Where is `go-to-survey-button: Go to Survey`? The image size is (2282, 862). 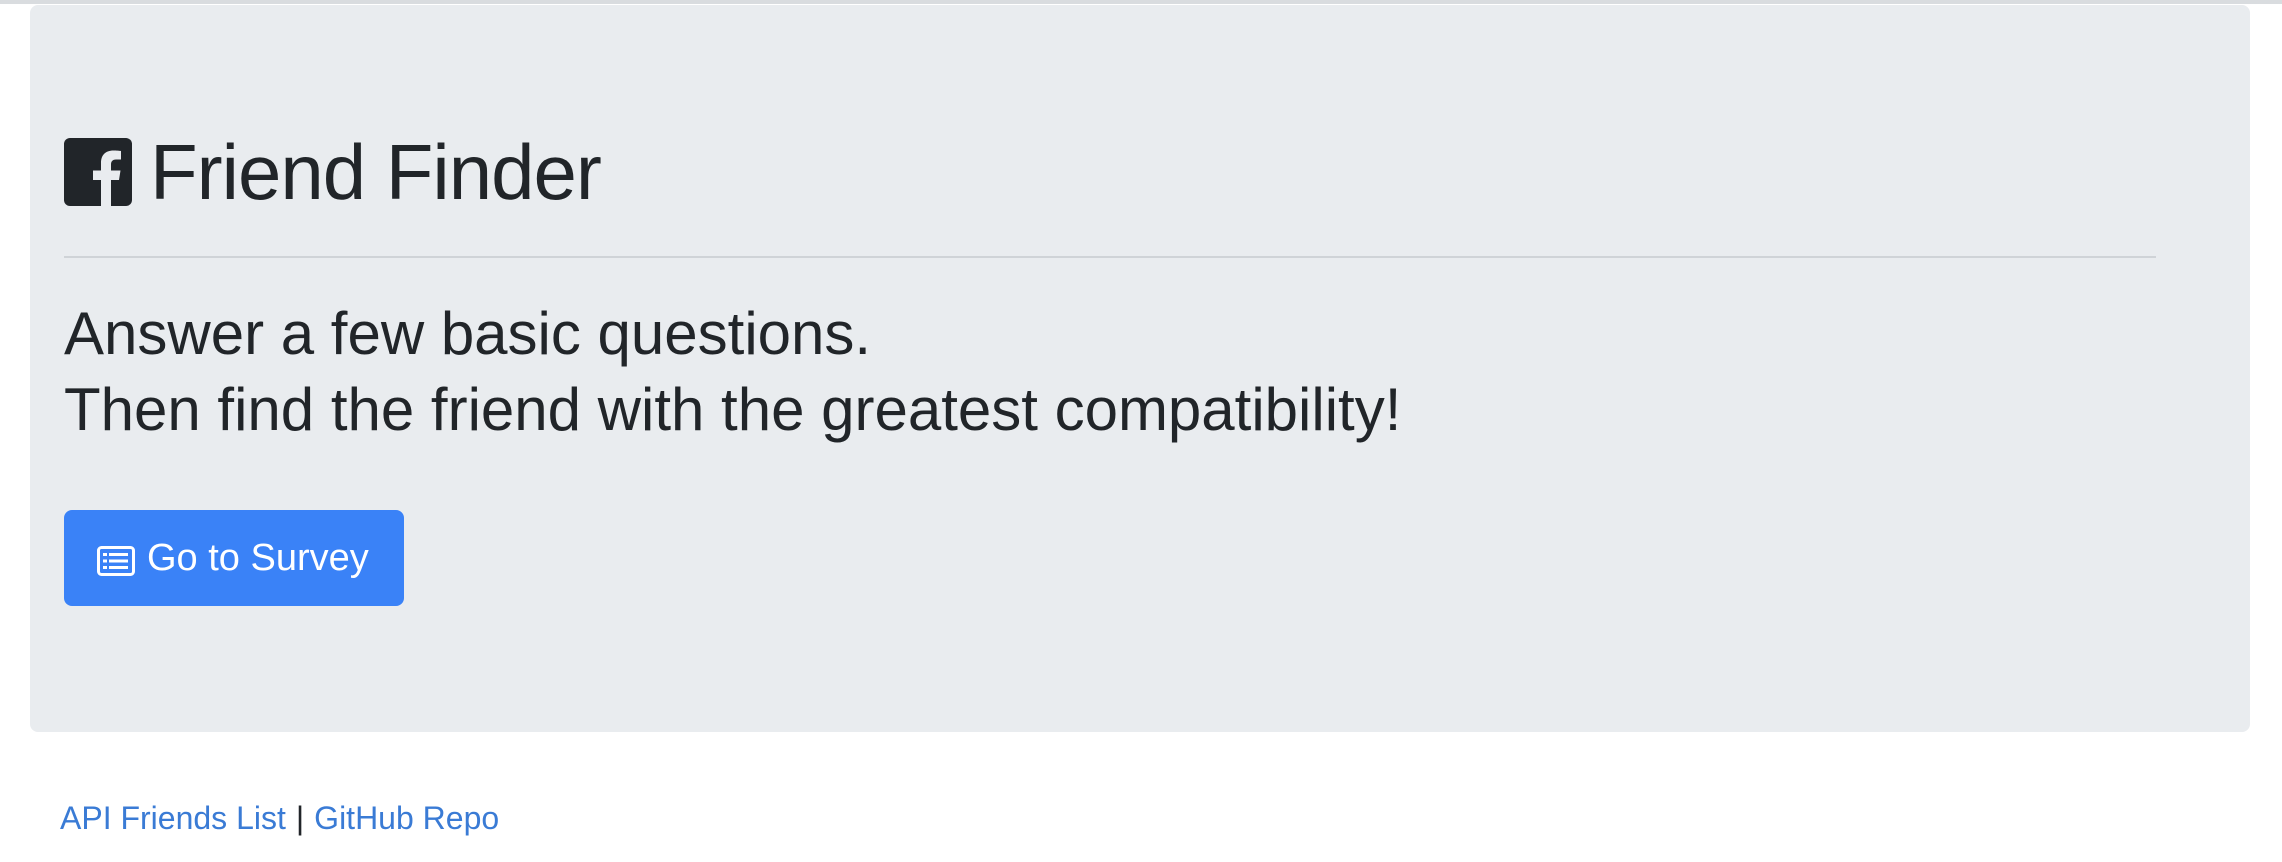 go-to-survey-button: Go to Survey is located at coordinates (234, 558).